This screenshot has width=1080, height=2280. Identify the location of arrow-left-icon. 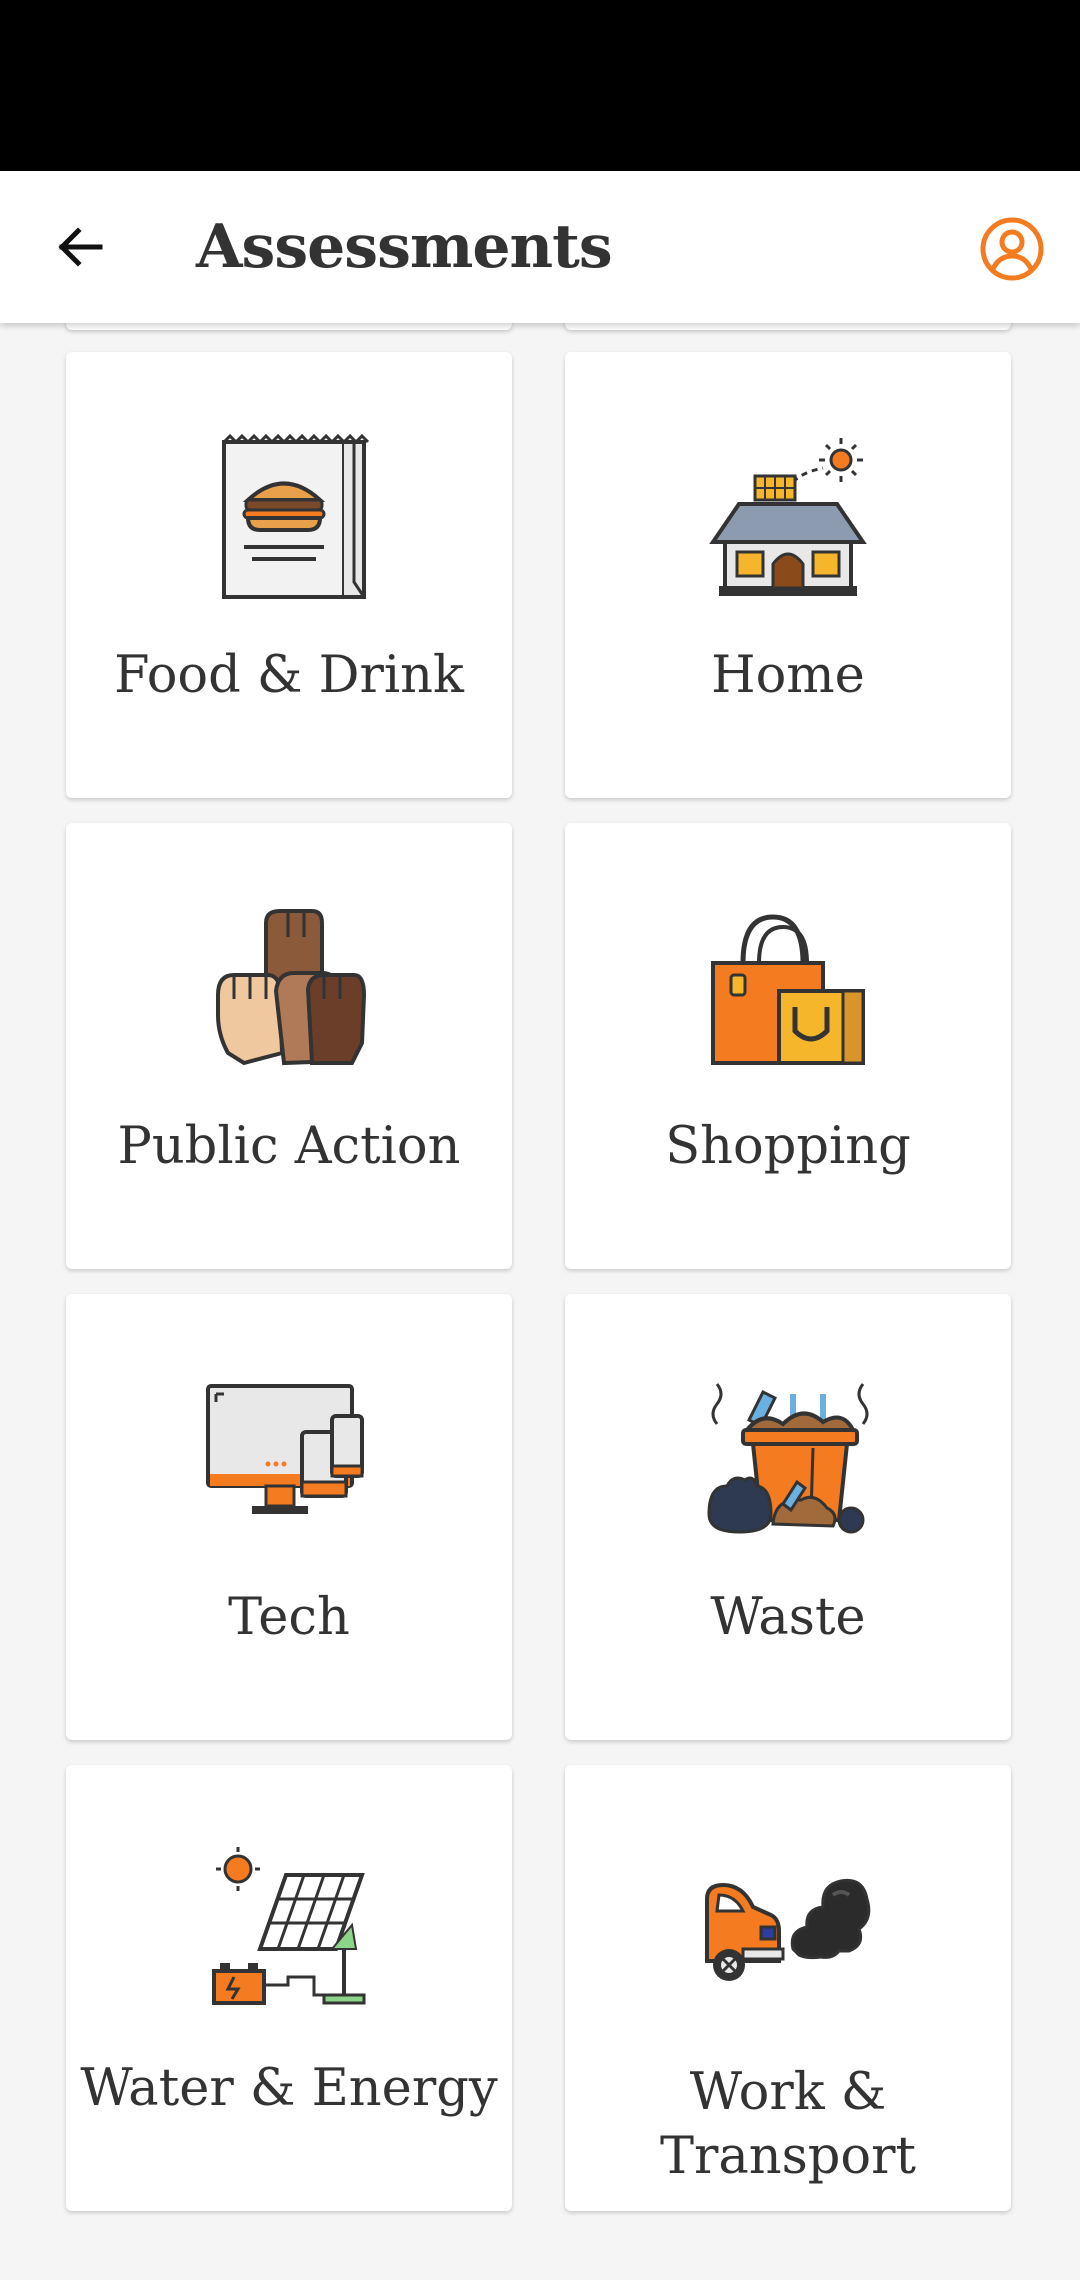
(80, 247).